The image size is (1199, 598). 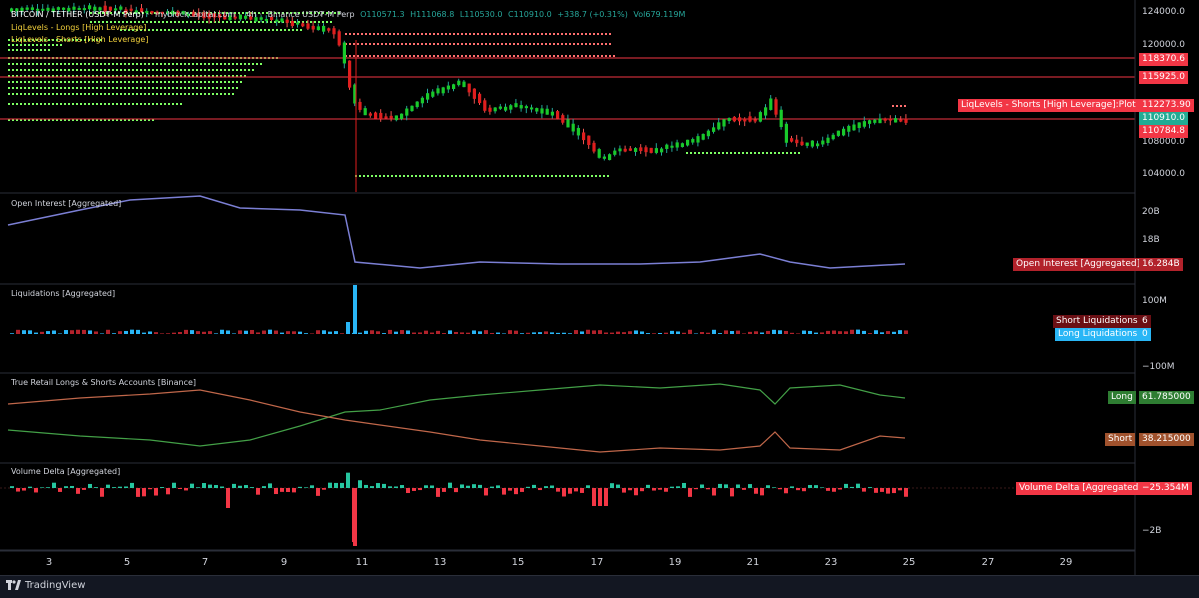 What do you see at coordinates (65, 471) in the screenshot?
I see `vd-pane-title: Volume Delta [Aggregated]` at bounding box center [65, 471].